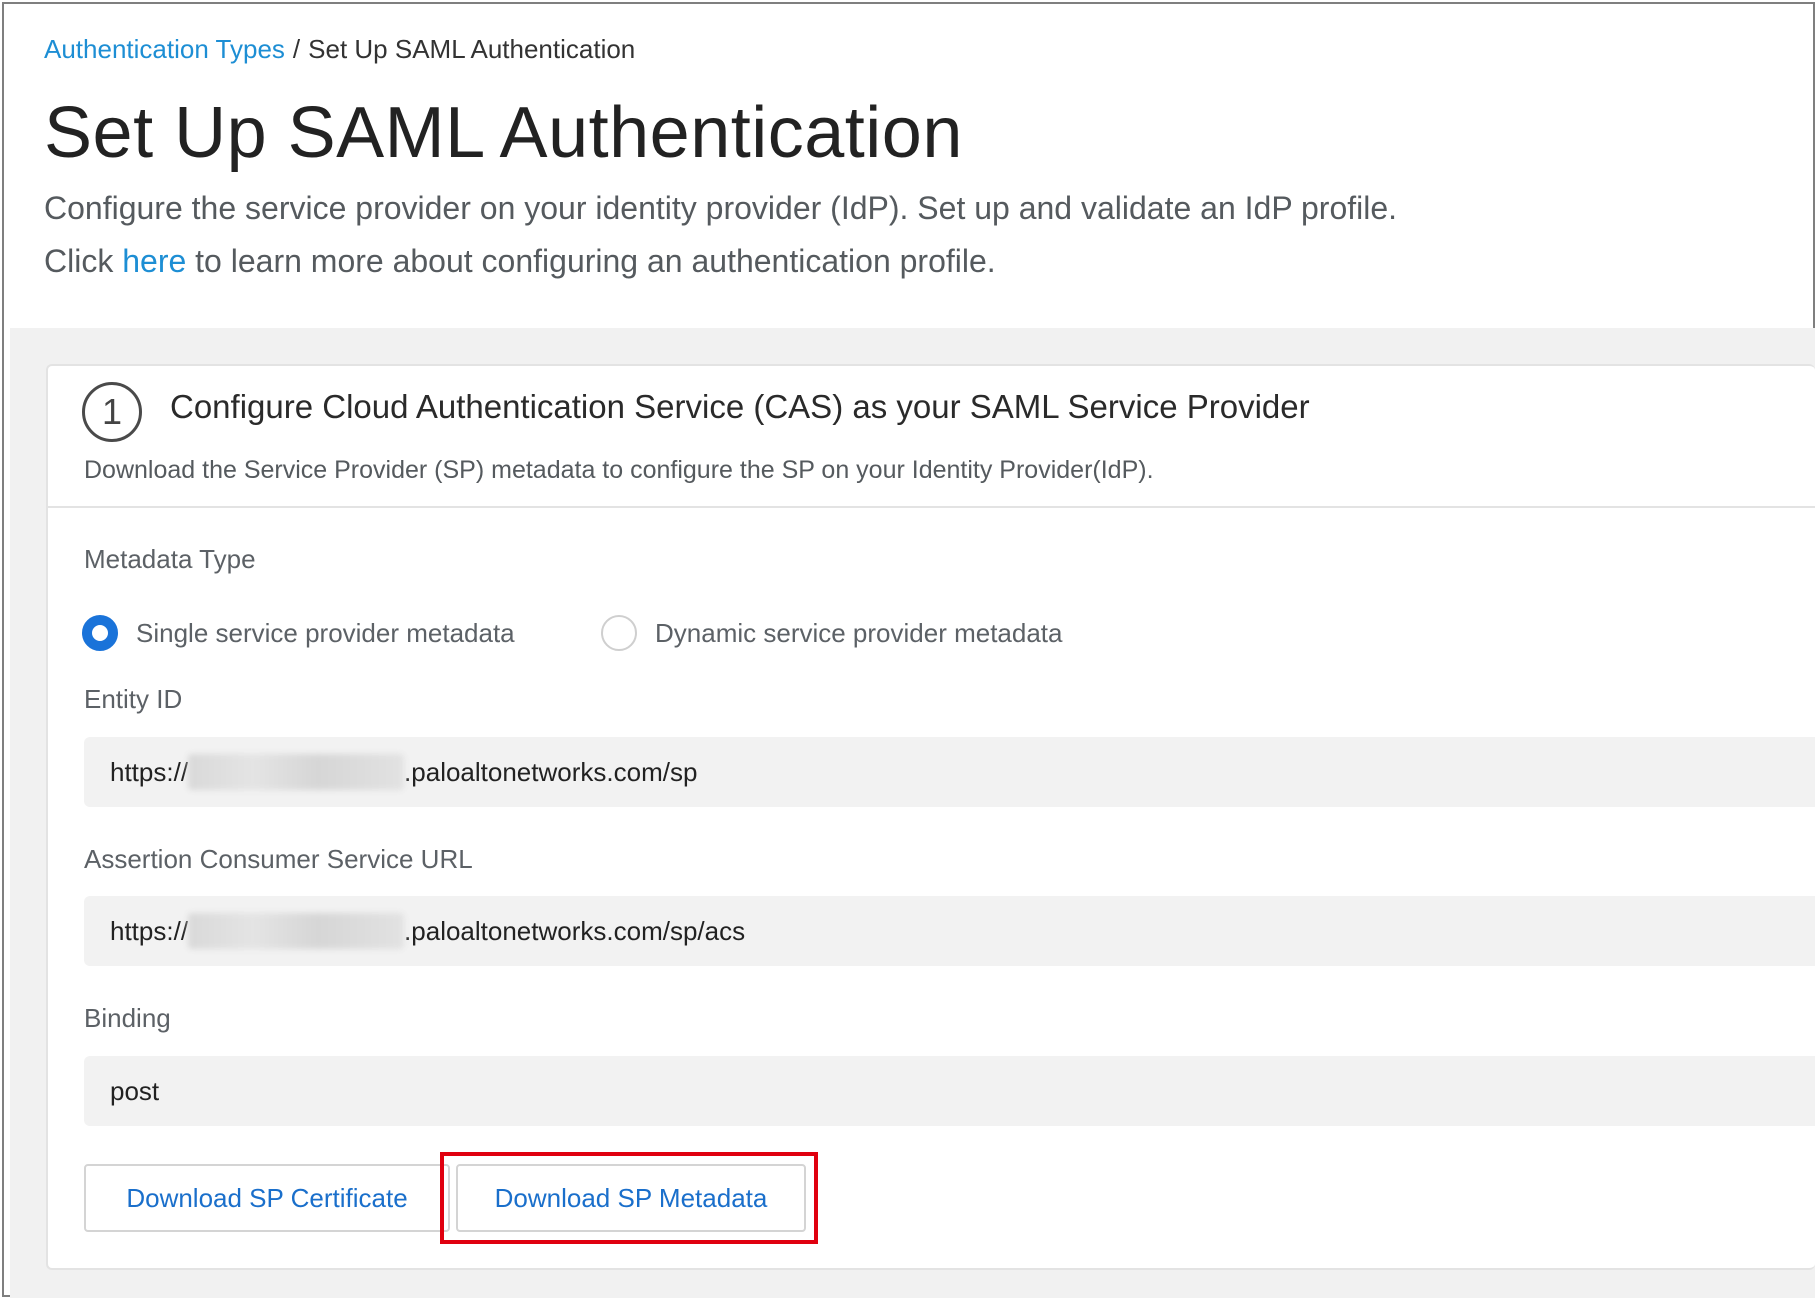  I want to click on entity-id-label: Entity ID, so click(133, 699).